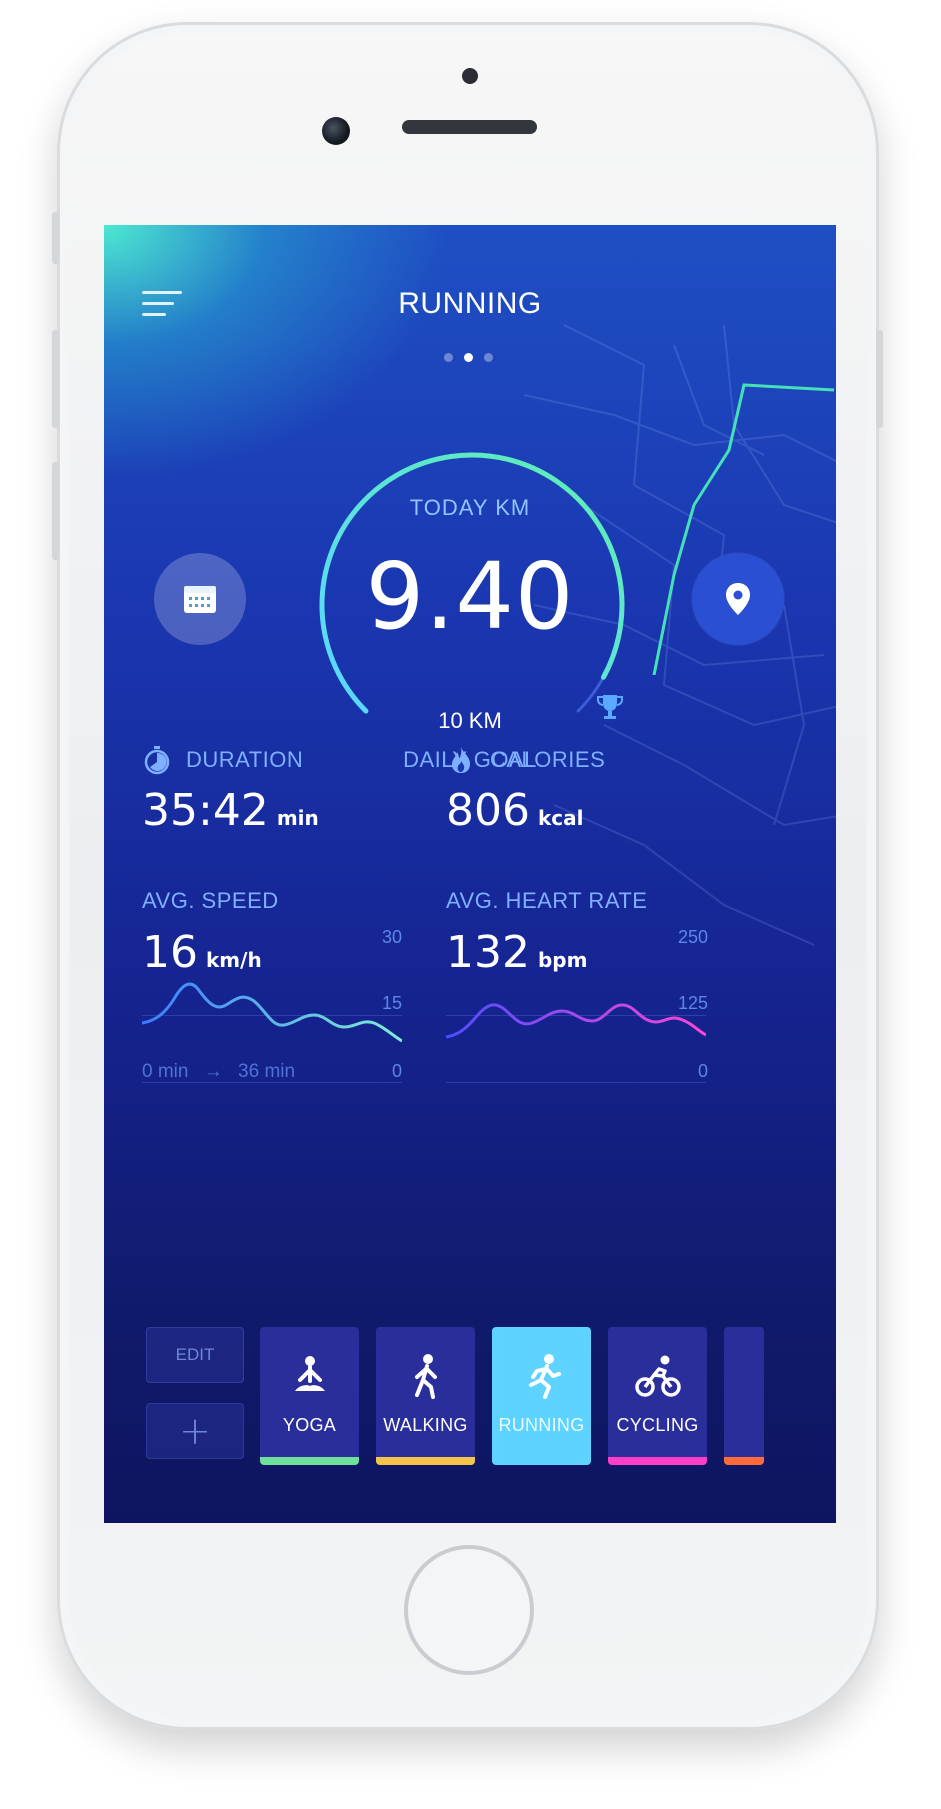  What do you see at coordinates (309, 1396) in the screenshot?
I see `activity-tile-yoga: YOGA` at bounding box center [309, 1396].